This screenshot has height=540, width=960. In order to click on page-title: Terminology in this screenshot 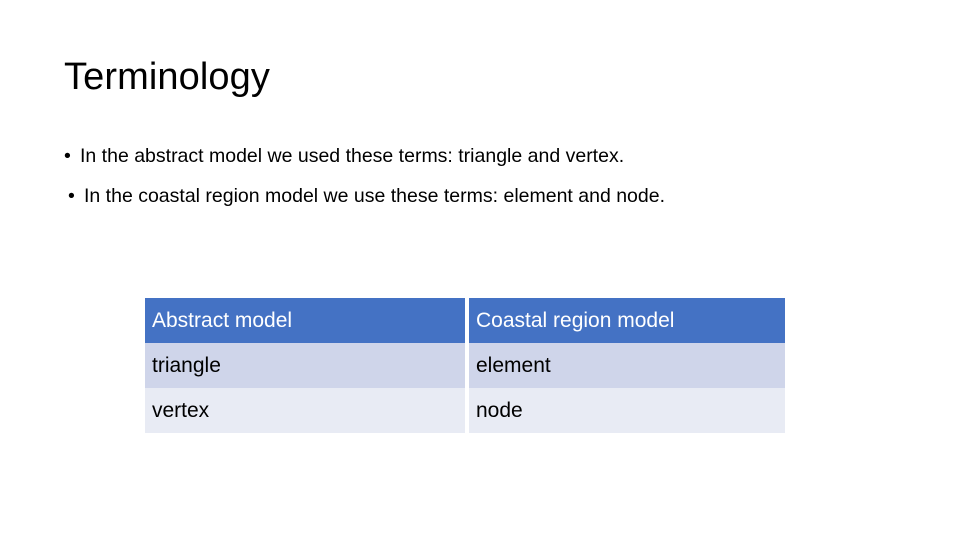, I will do `click(167, 77)`.